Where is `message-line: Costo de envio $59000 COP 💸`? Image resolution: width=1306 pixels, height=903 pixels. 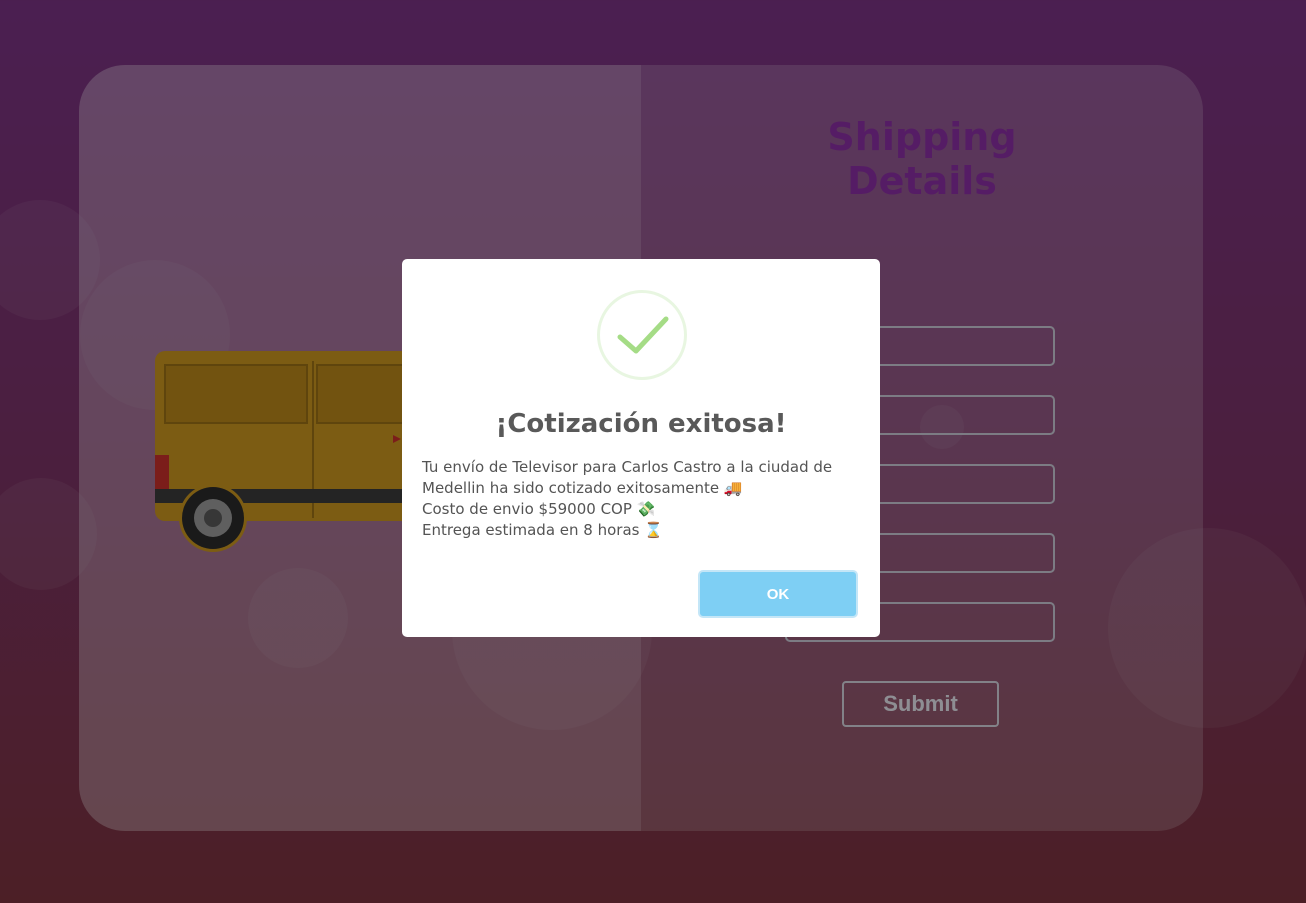 message-line: Costo de envio $59000 COP 💸 is located at coordinates (539, 509).